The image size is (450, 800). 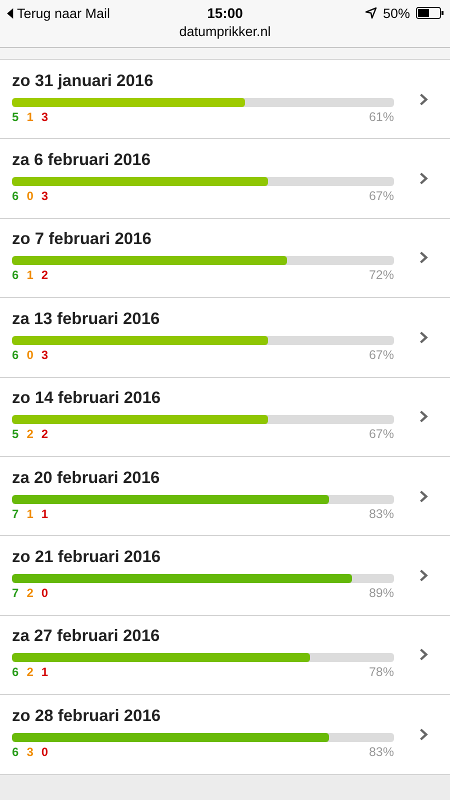 What do you see at coordinates (225, 179) in the screenshot?
I see `date-row: za 6 februari 2016 6 0 3 67%` at bounding box center [225, 179].